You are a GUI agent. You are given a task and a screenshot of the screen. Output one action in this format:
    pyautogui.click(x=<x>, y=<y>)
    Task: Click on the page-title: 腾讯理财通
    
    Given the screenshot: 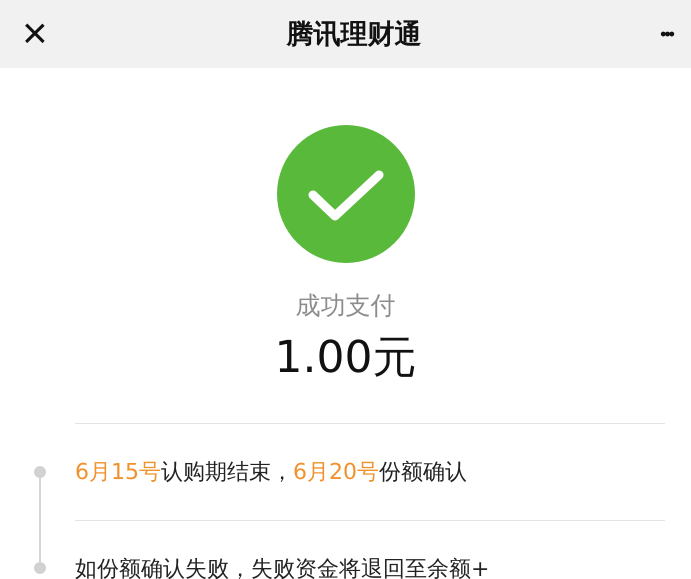 What is the action you would take?
    pyautogui.click(x=354, y=35)
    